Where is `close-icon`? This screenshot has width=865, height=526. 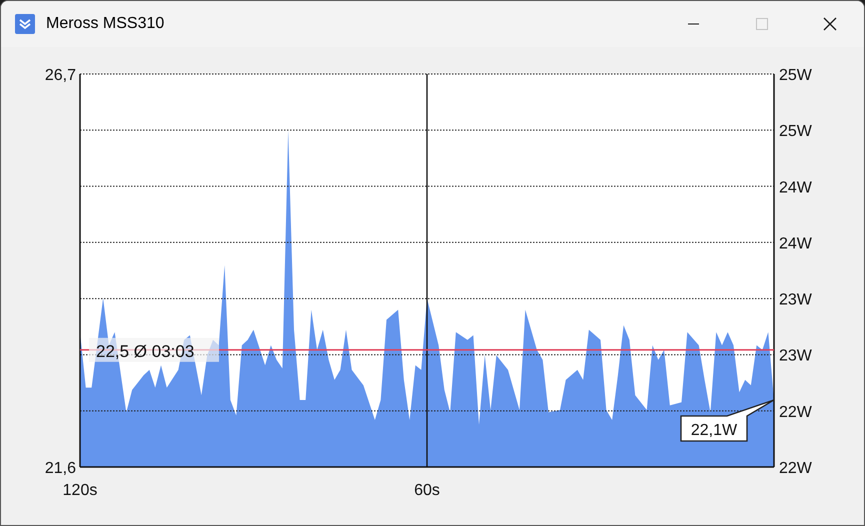 close-icon is located at coordinates (830, 24).